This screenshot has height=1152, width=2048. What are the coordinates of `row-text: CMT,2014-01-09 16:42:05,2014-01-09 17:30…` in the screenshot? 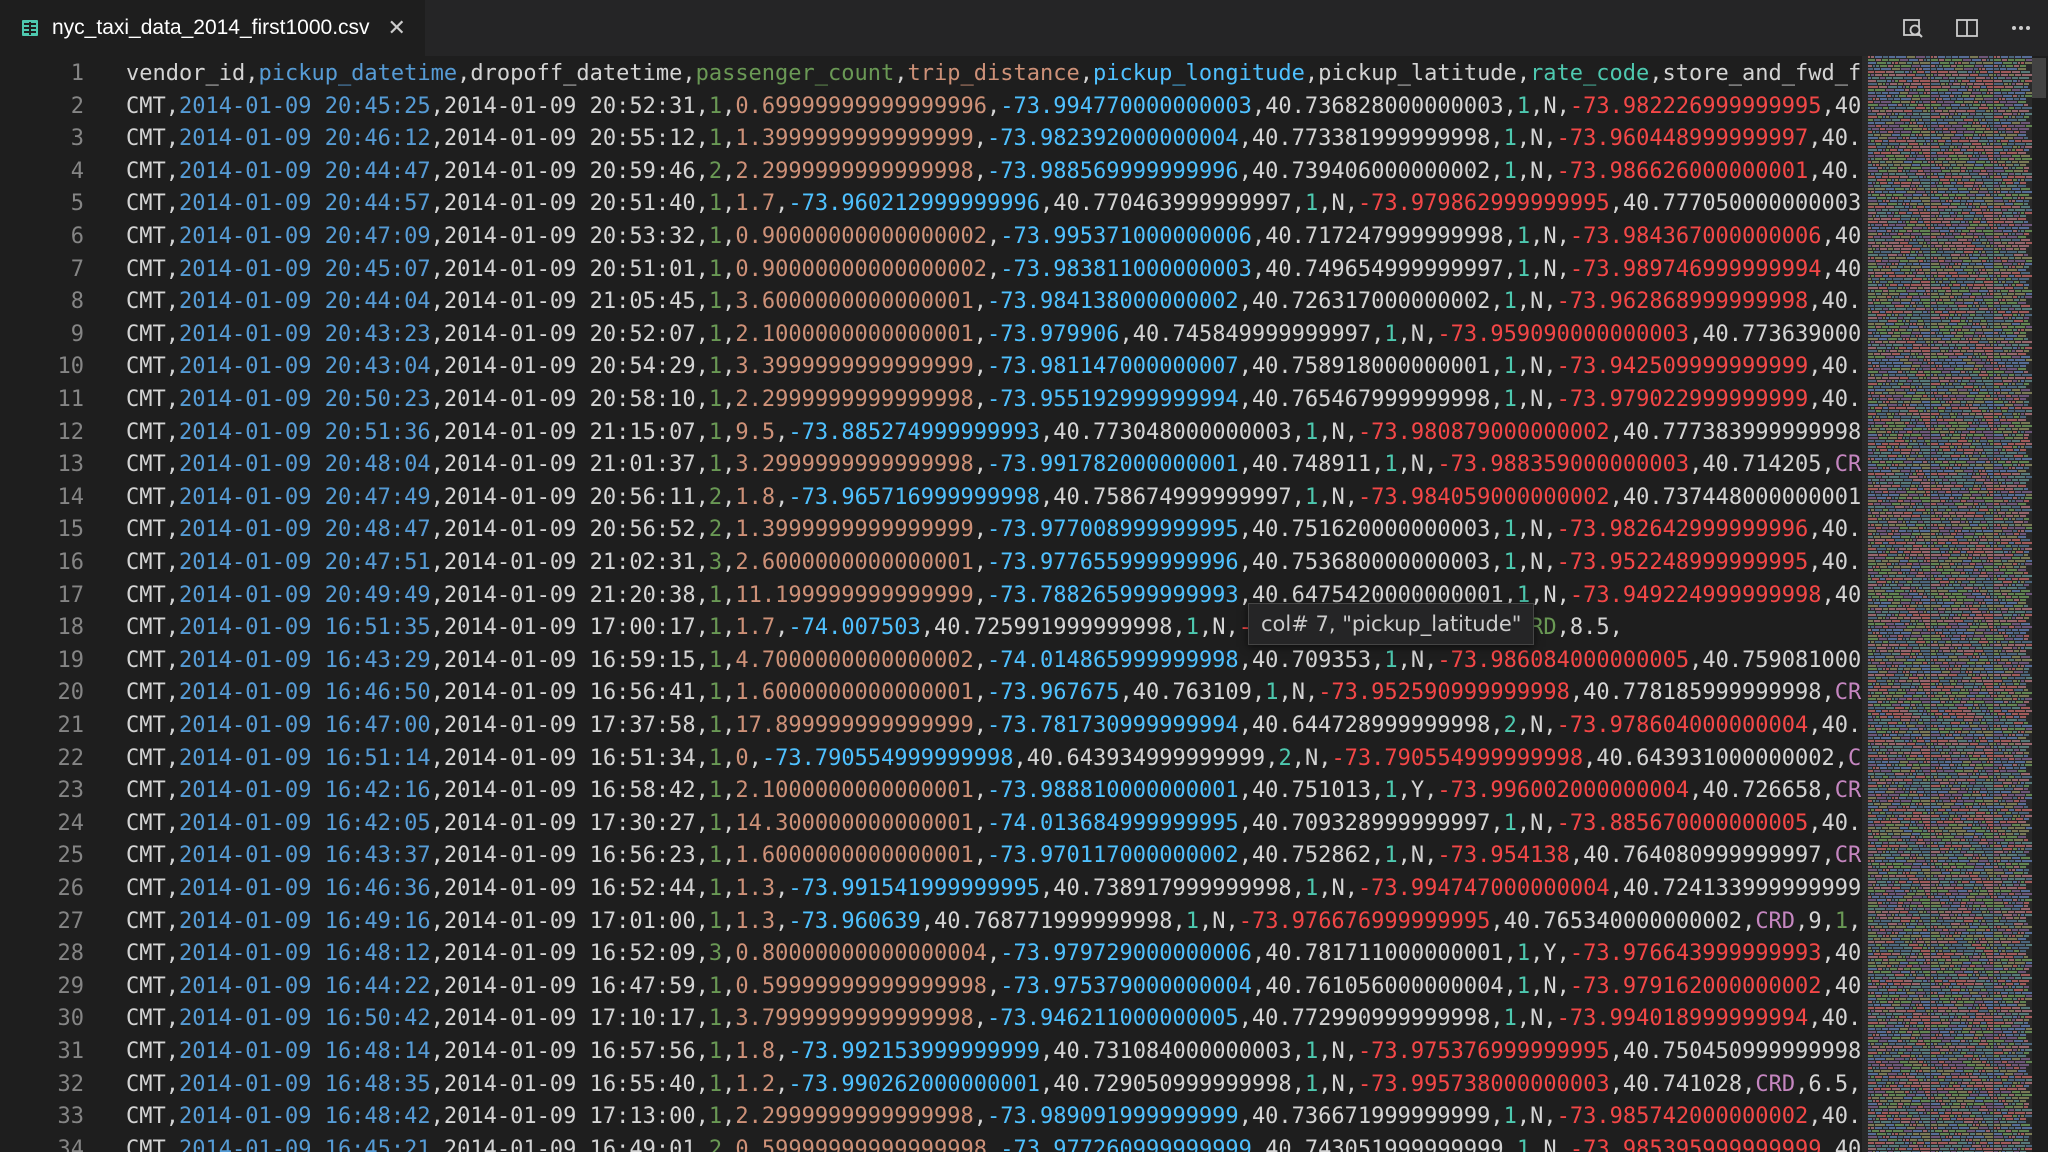 It's located at (993, 824).